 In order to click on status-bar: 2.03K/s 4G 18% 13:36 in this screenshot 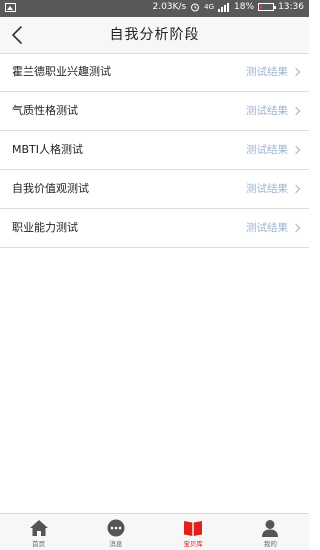, I will do `click(154, 8)`.